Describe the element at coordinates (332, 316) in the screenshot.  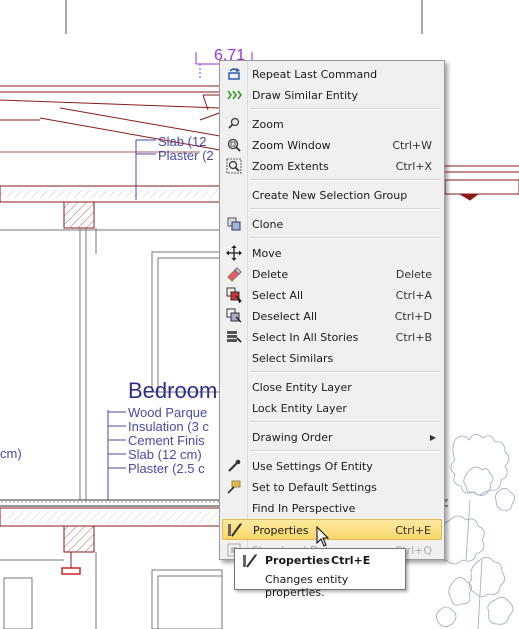
I see `menu-item-deselect-all: Deselect All Ctrl+D` at that location.